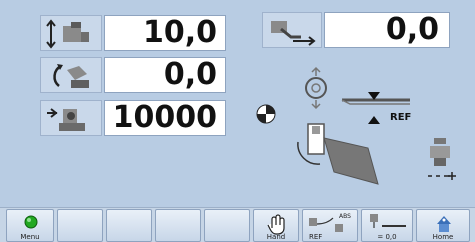 Image resolution: width=475 pixels, height=242 pixels. What do you see at coordinates (266, 114) in the screenshot?
I see `target-icon` at bounding box center [266, 114].